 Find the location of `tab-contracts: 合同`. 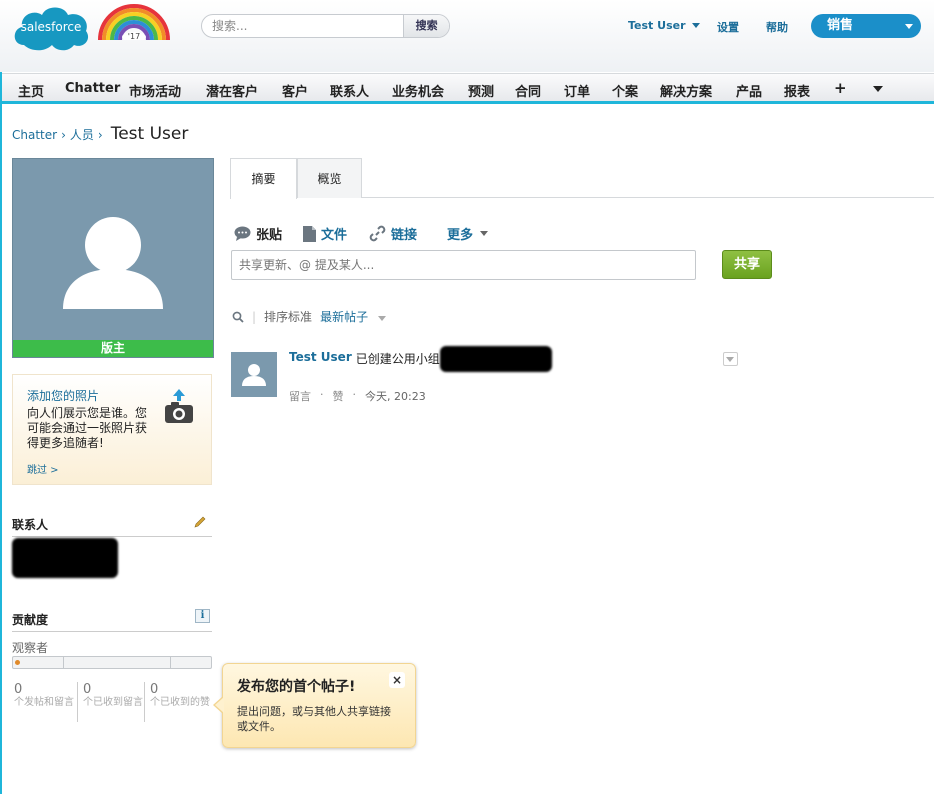

tab-contracts: 合同 is located at coordinates (528, 90).